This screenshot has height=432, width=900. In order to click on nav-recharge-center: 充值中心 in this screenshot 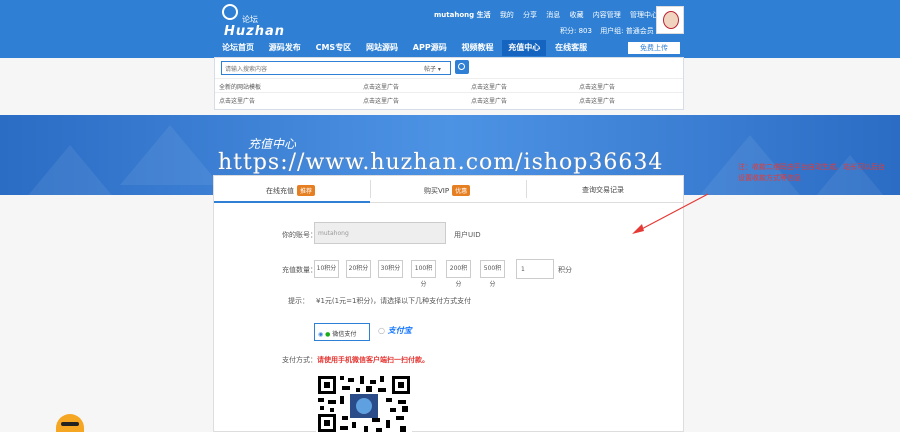, I will do `click(524, 48)`.